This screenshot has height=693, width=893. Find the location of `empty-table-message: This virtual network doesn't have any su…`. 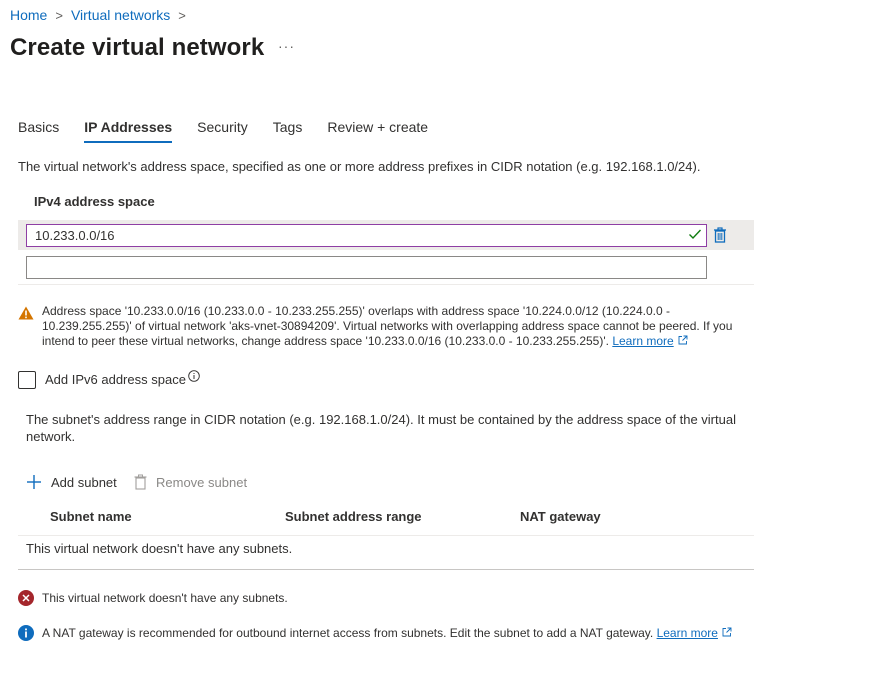

empty-table-message: This virtual network doesn't have any su… is located at coordinates (159, 548).